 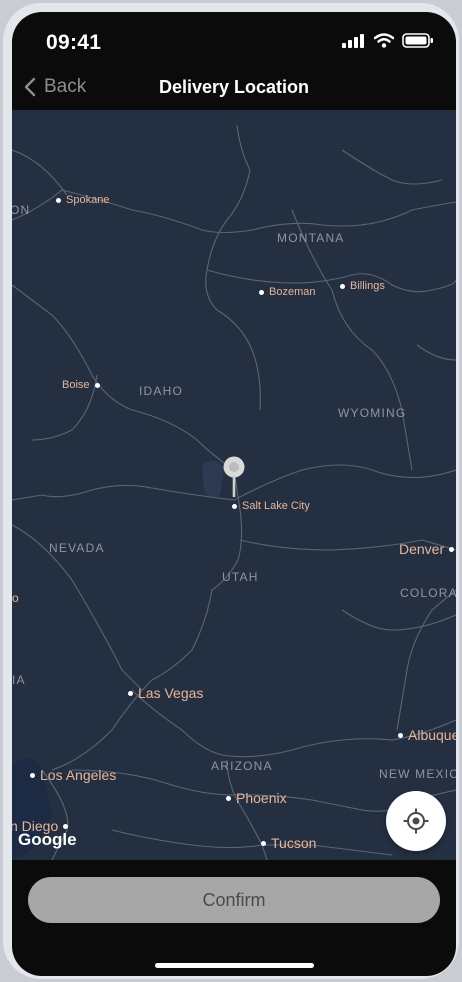 What do you see at coordinates (432, 735) in the screenshot?
I see `city-label: Albuque` at bounding box center [432, 735].